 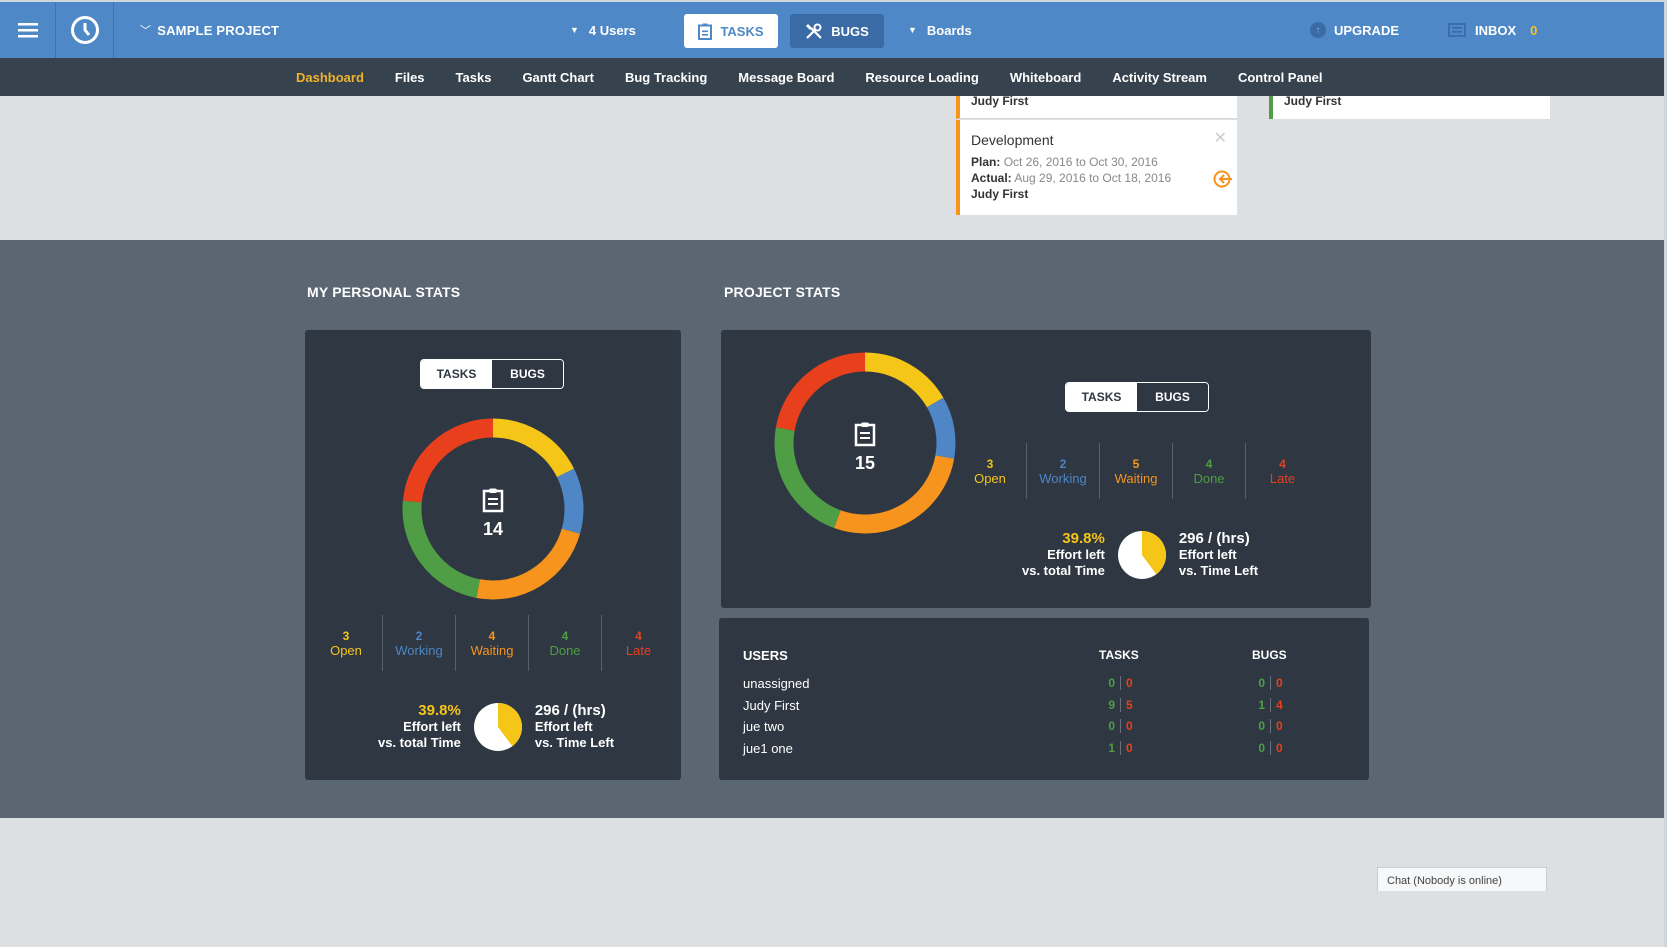 I want to click on personal-count-done: 4 Done, so click(x=565, y=643).